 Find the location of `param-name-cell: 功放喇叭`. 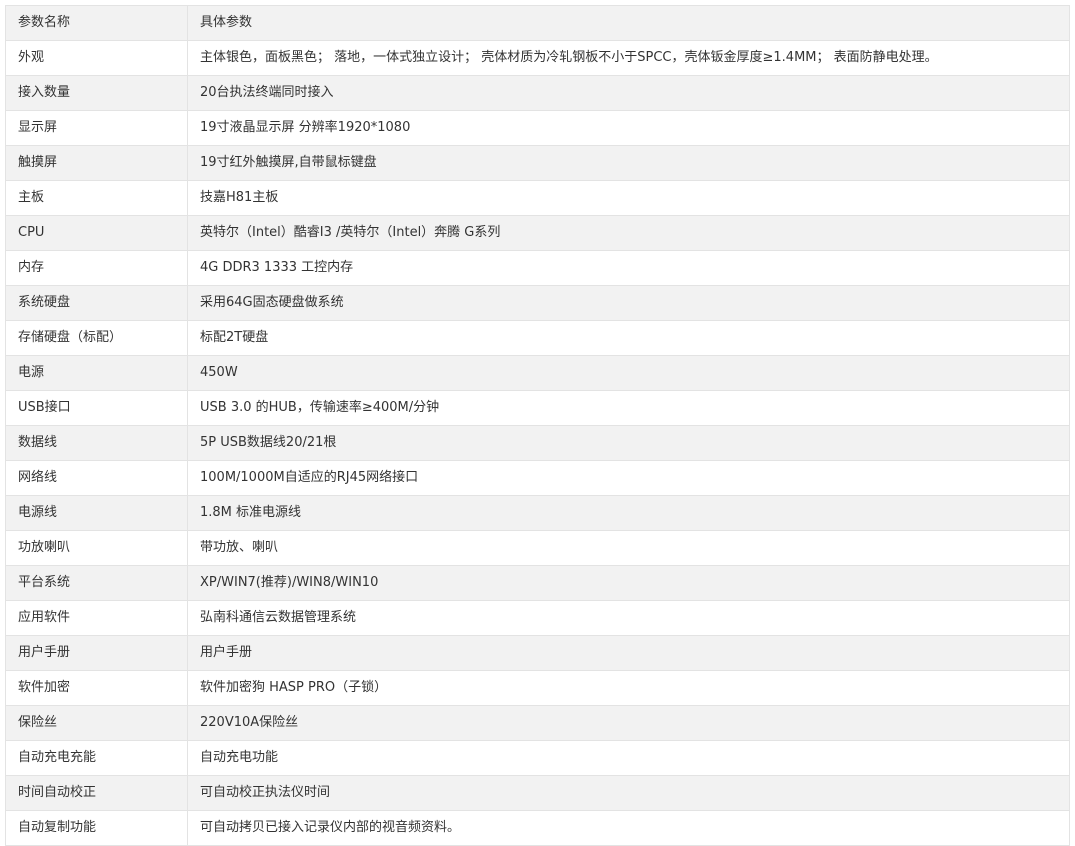

param-name-cell: 功放喇叭 is located at coordinates (96, 548).